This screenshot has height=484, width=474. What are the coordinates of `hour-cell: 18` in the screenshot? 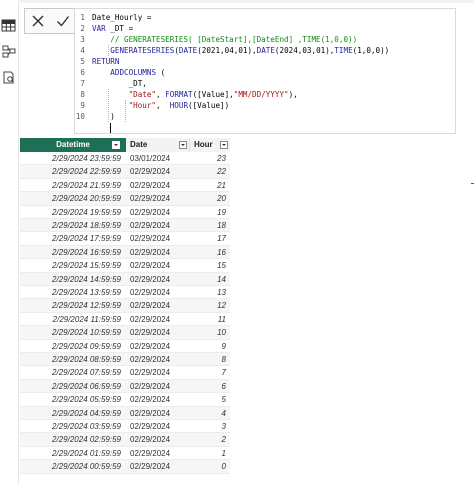 It's located at (210, 226).